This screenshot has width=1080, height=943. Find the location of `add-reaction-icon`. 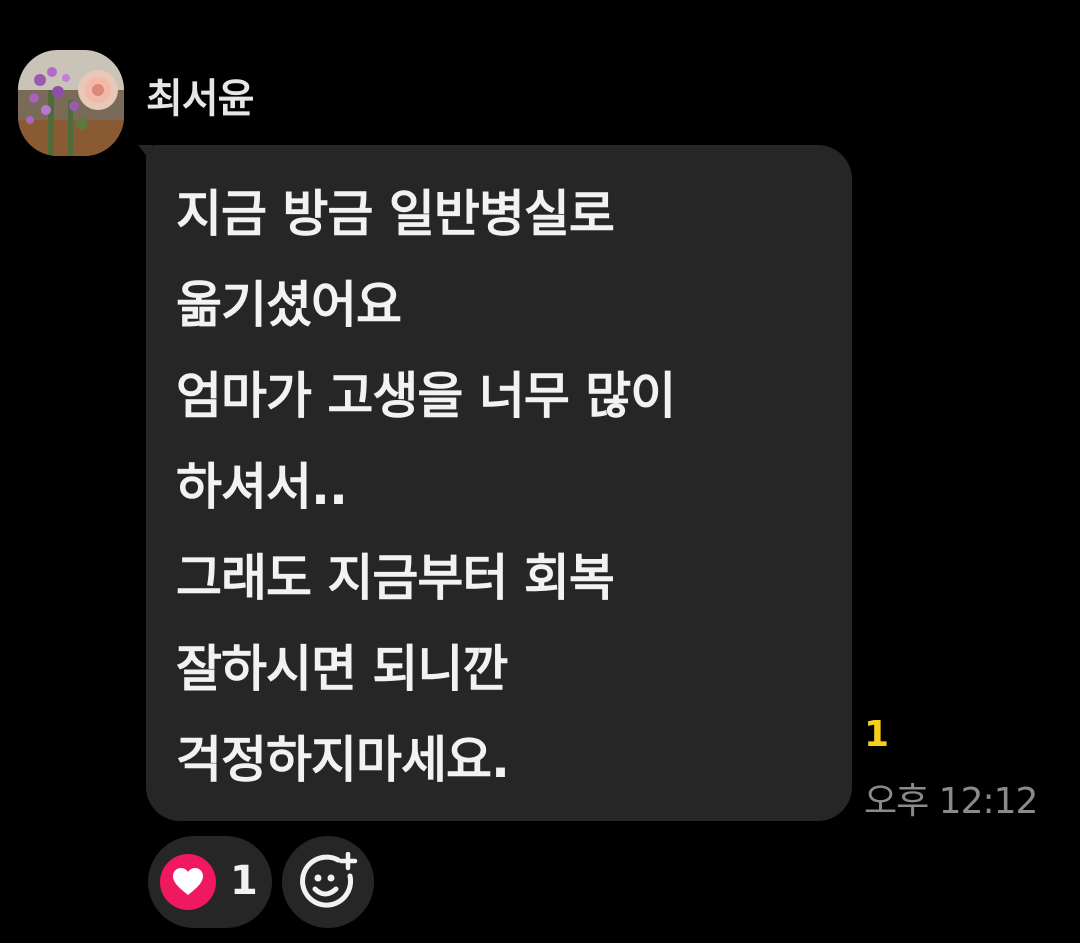

add-reaction-icon is located at coordinates (329, 880).